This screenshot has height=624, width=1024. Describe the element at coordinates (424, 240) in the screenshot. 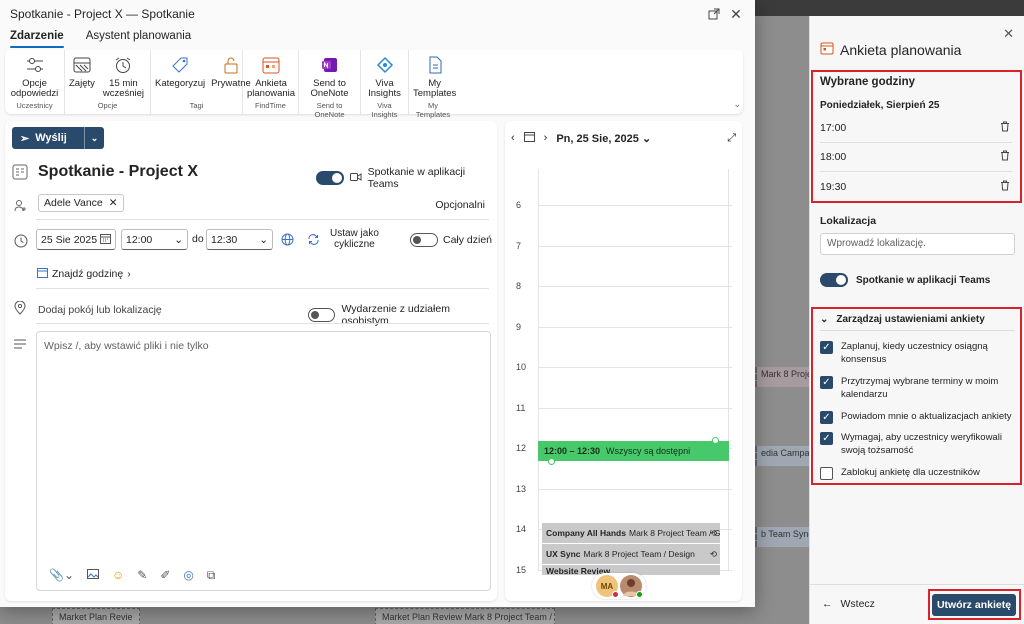

I see `all-day-toggle` at that location.